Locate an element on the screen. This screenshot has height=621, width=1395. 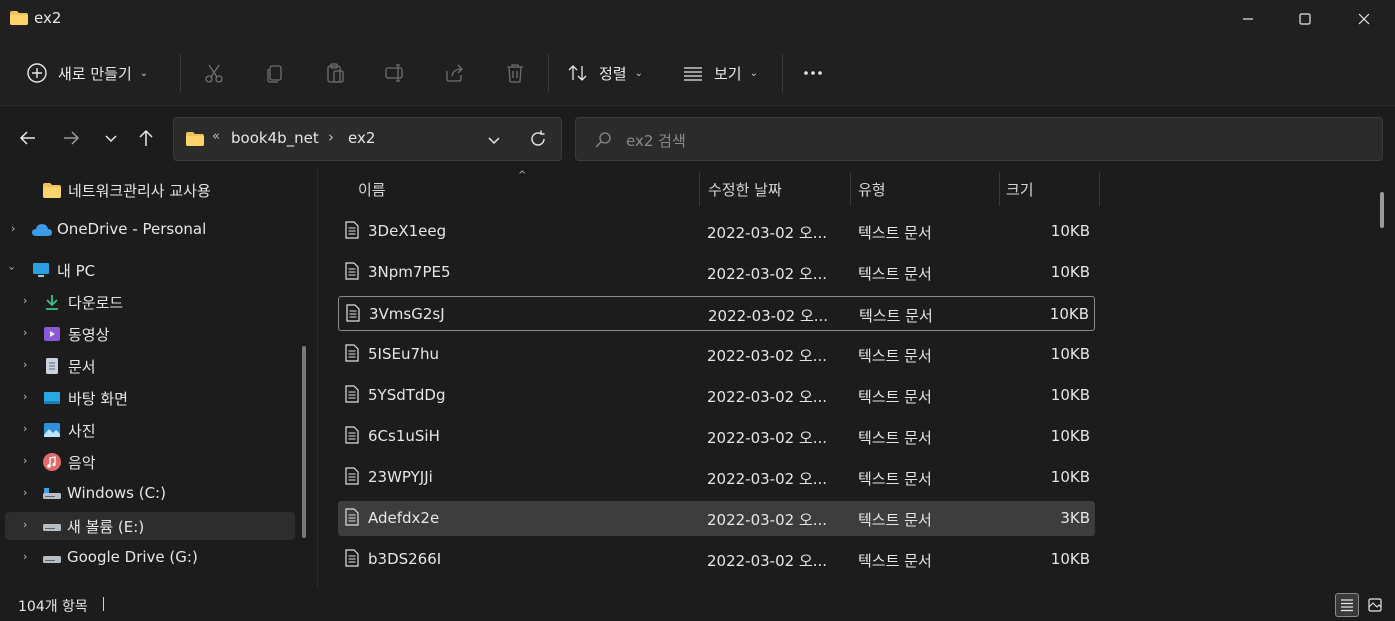
breadcrumb-overflow: « is located at coordinates (216, 136).